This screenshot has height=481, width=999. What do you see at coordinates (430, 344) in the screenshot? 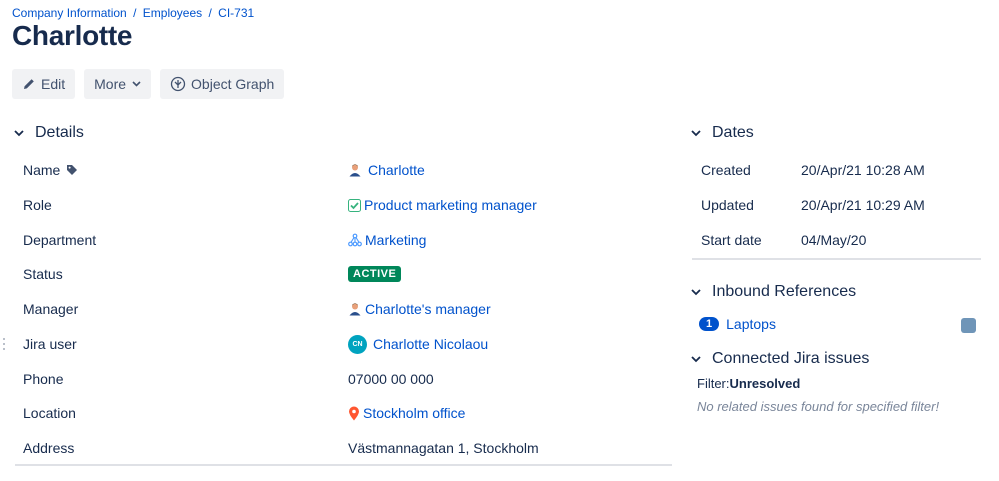
I see `jira-user-link: Charlotte Nicolaou` at bounding box center [430, 344].